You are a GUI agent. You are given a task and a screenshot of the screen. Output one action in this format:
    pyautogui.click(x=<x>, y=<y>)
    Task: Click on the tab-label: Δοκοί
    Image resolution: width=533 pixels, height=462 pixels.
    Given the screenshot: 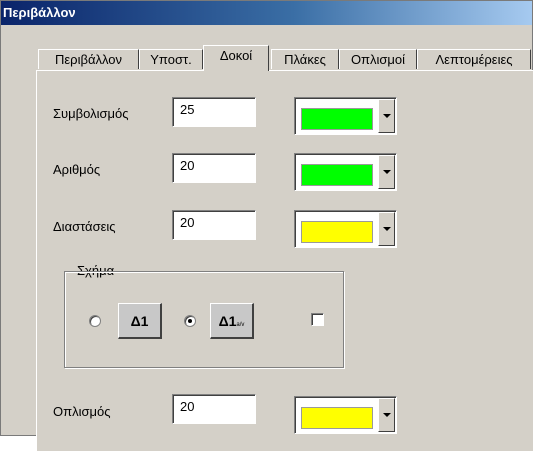 What is the action you would take?
    pyautogui.click(x=236, y=55)
    